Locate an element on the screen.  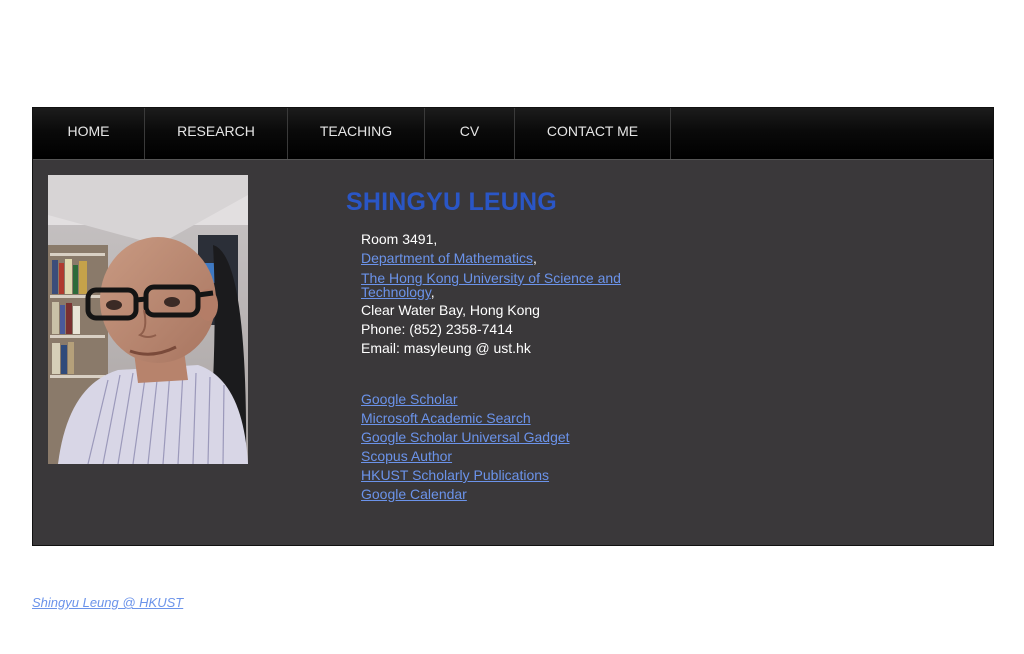
email-text: Email: masyleung @ ust.hk is located at coordinates (446, 348).